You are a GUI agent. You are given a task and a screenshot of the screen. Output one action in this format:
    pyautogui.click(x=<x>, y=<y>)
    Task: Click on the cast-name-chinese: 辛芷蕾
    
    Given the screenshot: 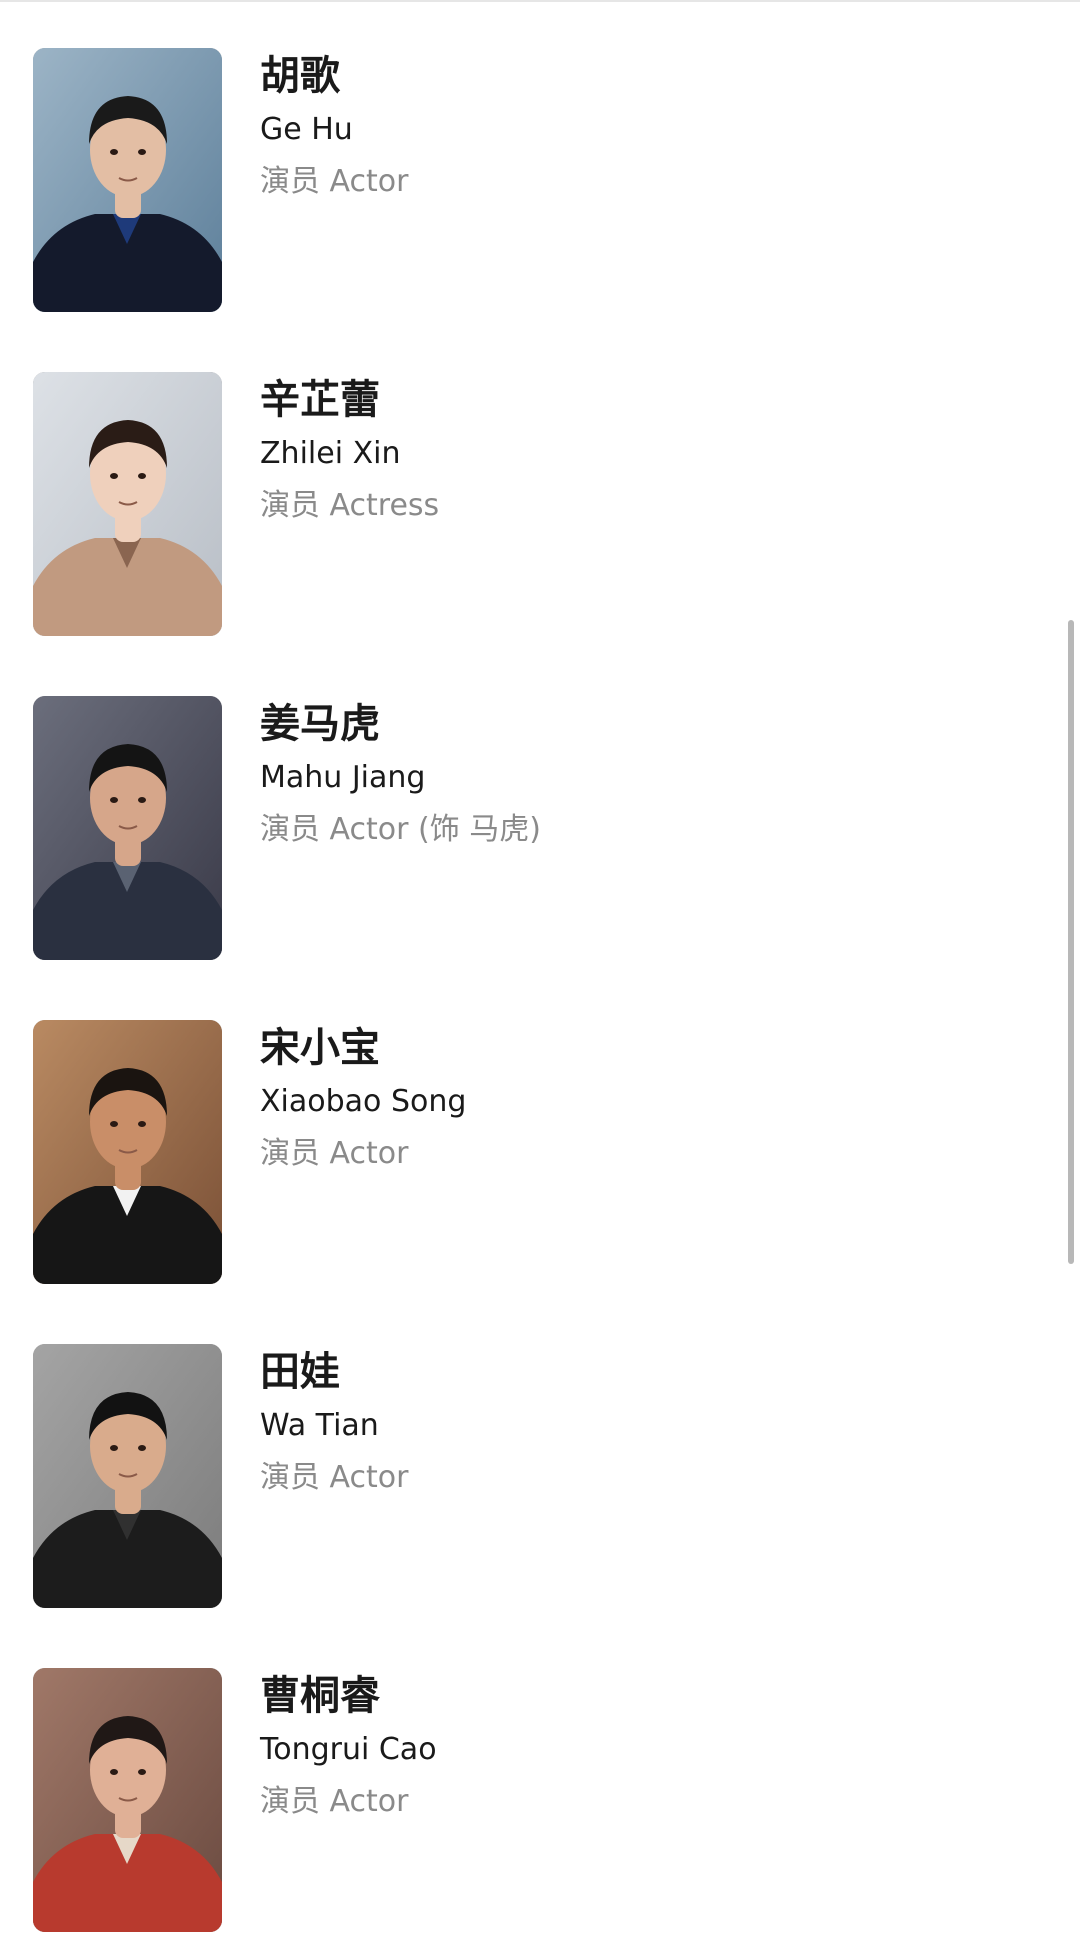 What is the action you would take?
    pyautogui.click(x=320, y=400)
    